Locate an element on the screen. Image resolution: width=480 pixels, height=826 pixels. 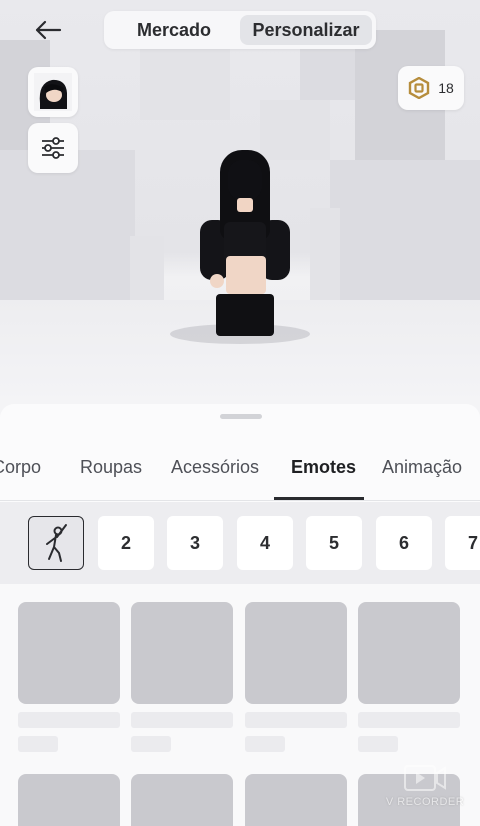
tab-roupas: Roupas is located at coordinates (111, 476).